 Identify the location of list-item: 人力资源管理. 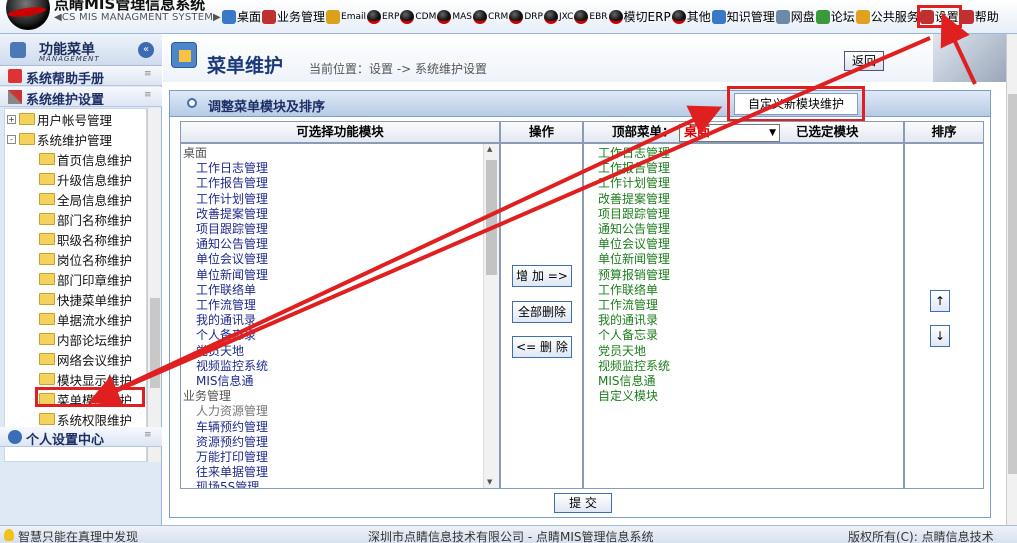
(232, 411).